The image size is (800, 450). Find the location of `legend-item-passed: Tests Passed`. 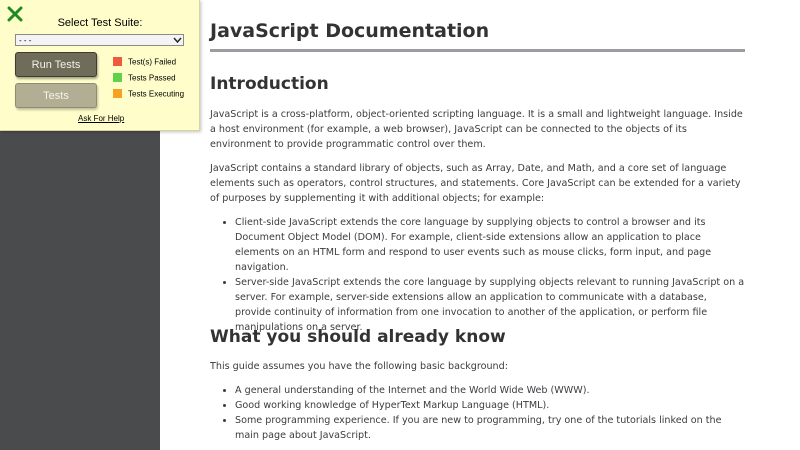

legend-item-passed: Tests Passed is located at coordinates (144, 78).